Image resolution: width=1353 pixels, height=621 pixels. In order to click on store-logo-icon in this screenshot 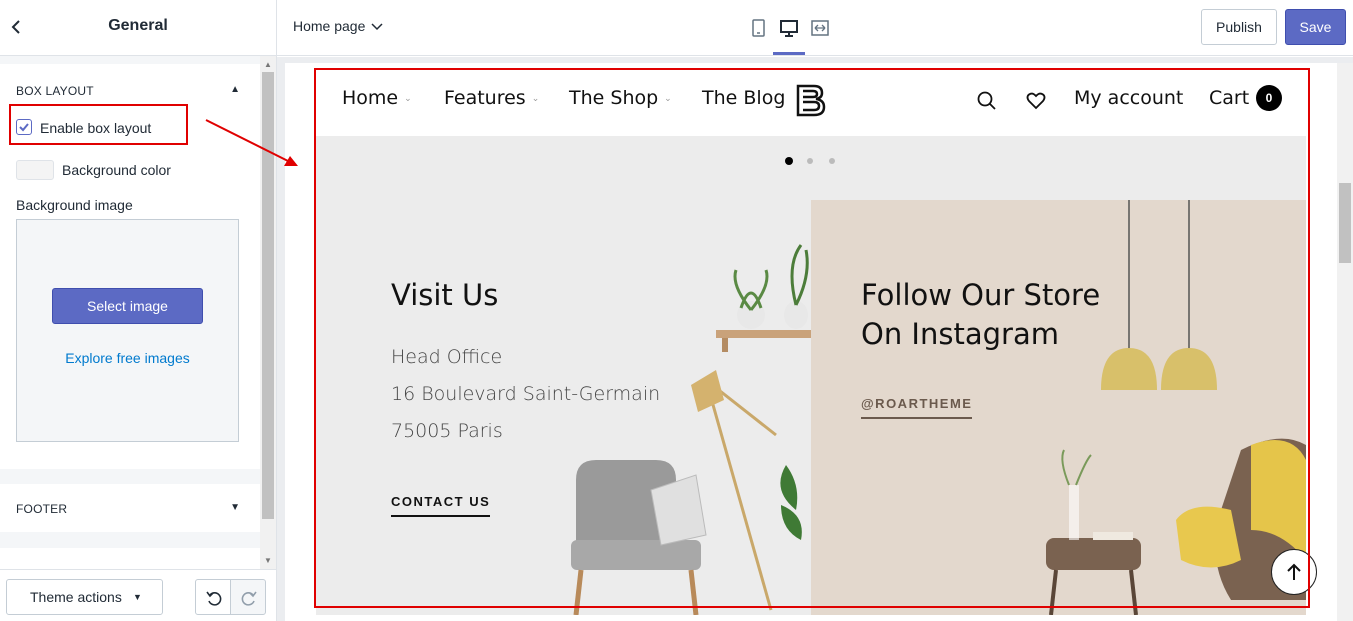, I will do `click(811, 100)`.